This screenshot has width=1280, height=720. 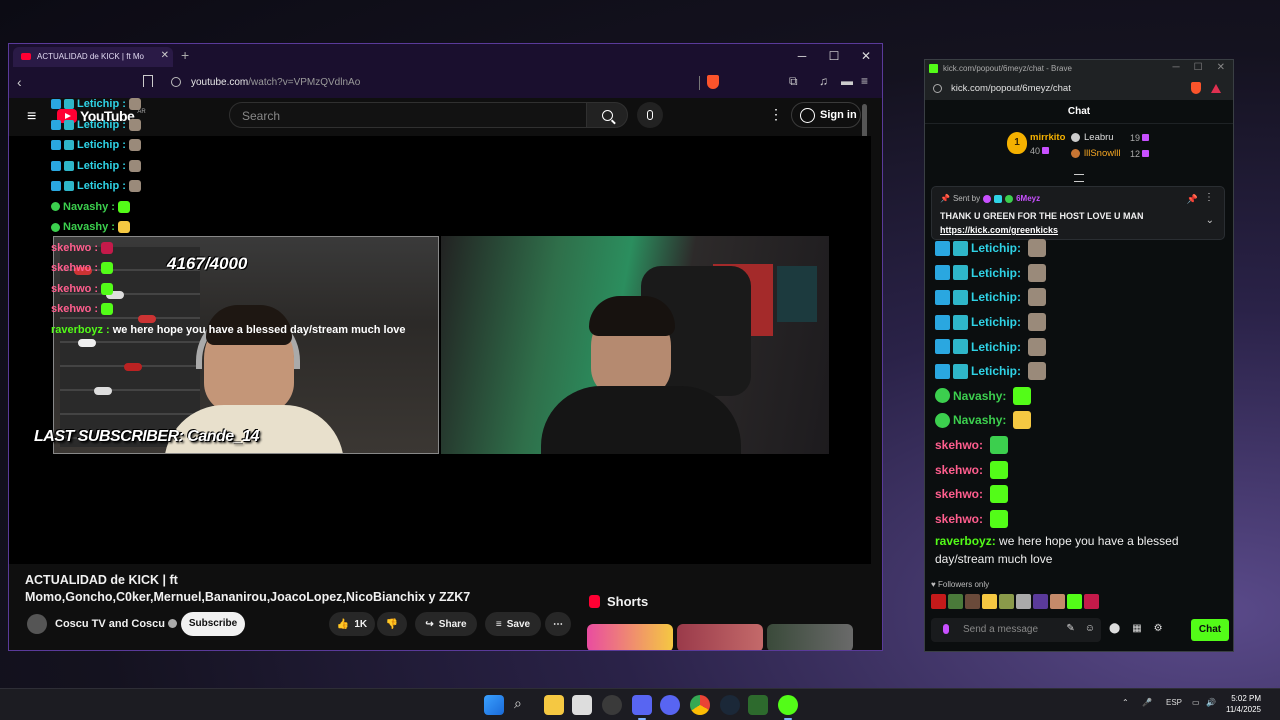 What do you see at coordinates (1047, 137) in the screenshot?
I see `leaderboard-first-name: mirrkito` at bounding box center [1047, 137].